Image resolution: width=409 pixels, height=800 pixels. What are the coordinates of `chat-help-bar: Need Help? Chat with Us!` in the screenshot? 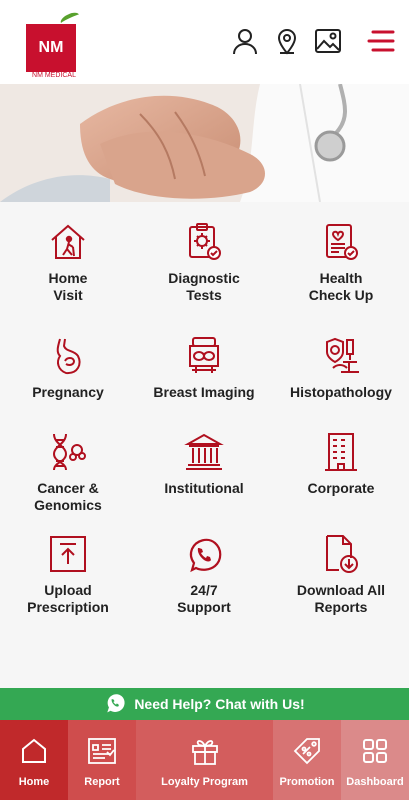 It's located at (204, 704).